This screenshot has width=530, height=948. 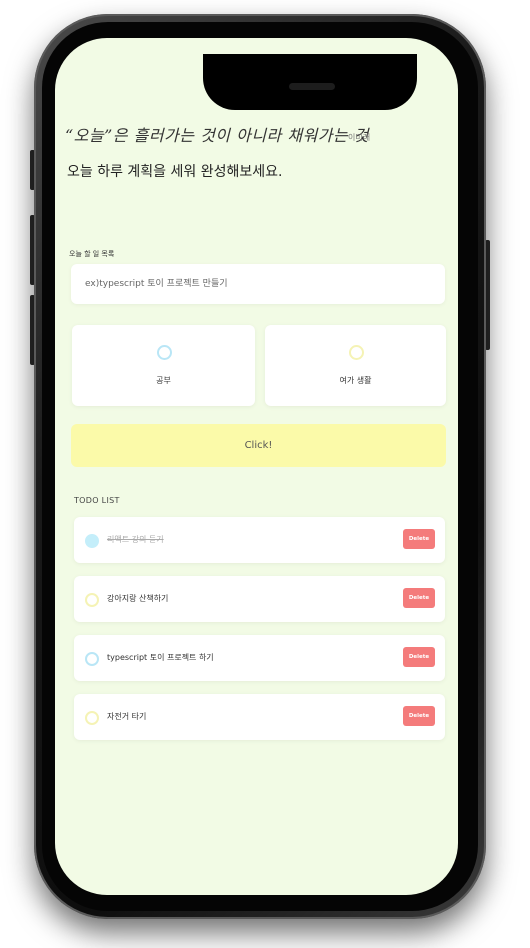 I want to click on category-study-label: 공부, so click(x=163, y=380).